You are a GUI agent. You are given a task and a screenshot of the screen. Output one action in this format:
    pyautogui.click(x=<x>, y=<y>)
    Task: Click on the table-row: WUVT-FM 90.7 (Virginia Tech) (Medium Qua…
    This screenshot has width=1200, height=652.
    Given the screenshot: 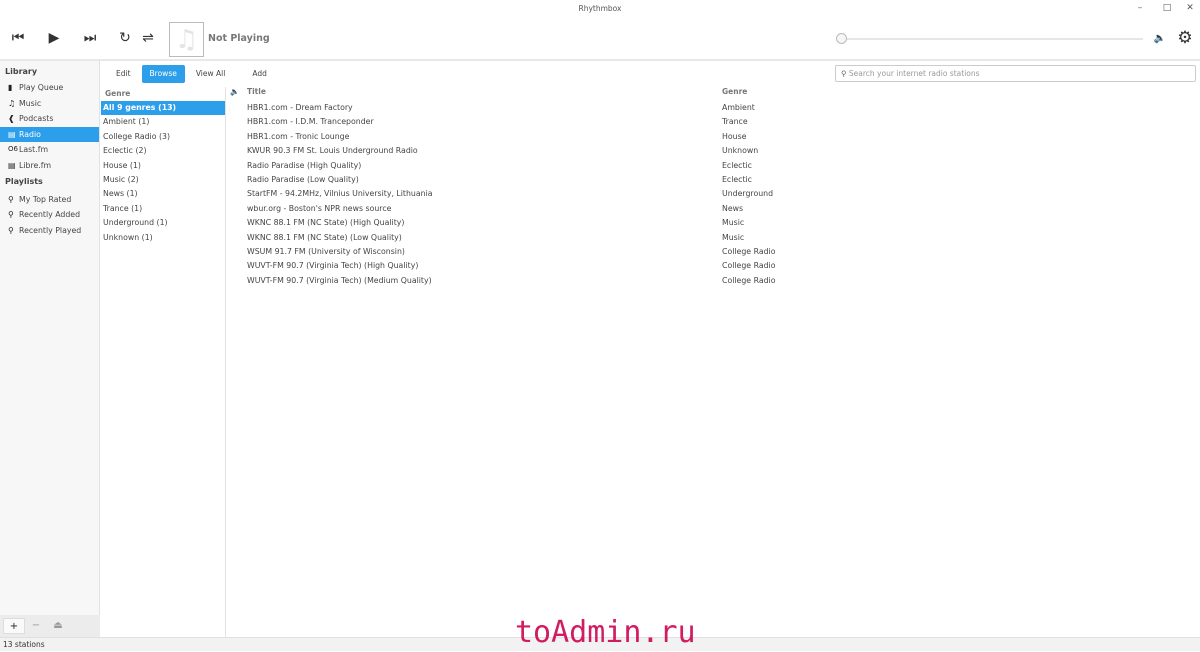 What is the action you would take?
    pyautogui.click(x=713, y=281)
    